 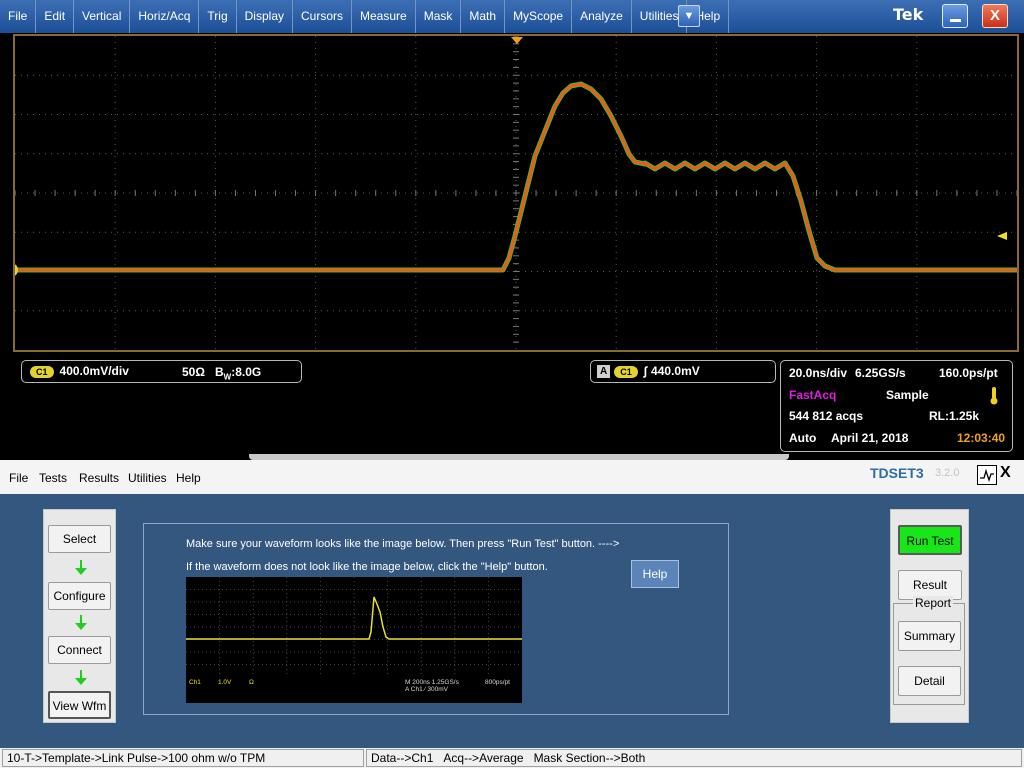 What do you see at coordinates (18, 478) in the screenshot?
I see `app-menu-file: File` at bounding box center [18, 478].